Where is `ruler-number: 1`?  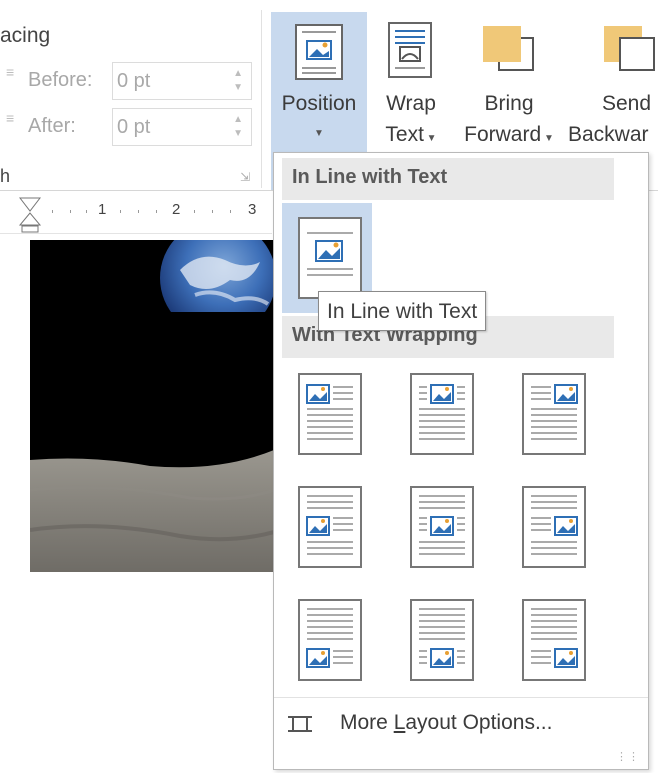 ruler-number: 1 is located at coordinates (102, 209).